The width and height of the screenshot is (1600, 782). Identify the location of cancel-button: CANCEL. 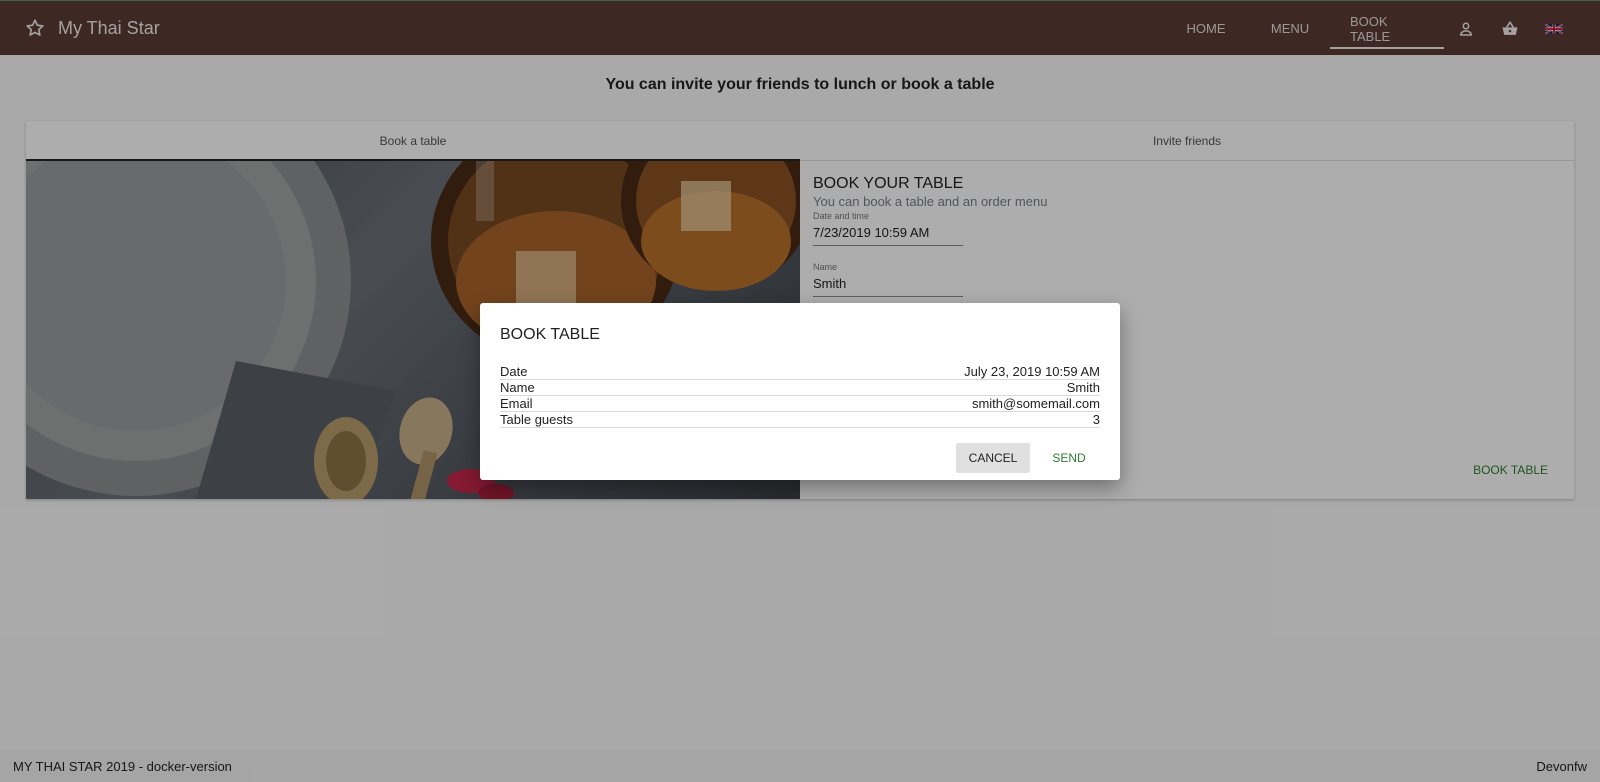
(993, 458).